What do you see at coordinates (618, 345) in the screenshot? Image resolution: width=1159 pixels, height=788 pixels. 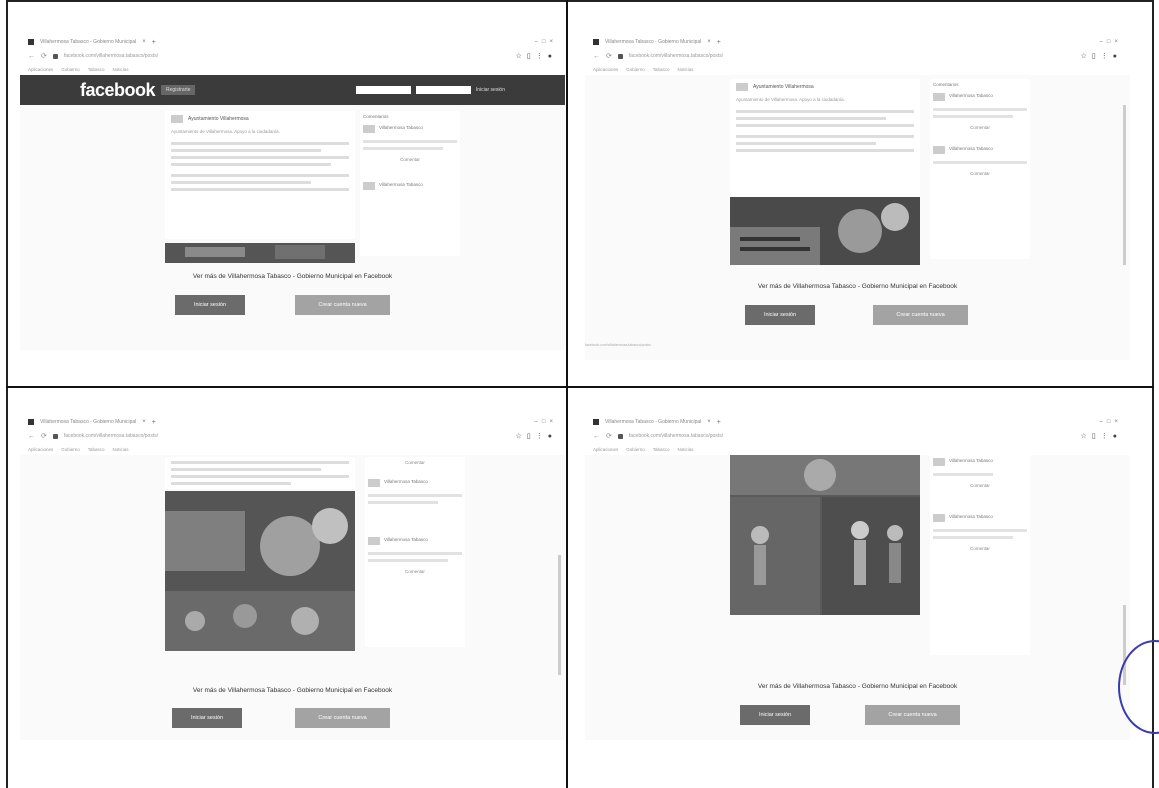 I see `status-url: facebook.com/villahermosa.tabasco/posts/` at bounding box center [618, 345].